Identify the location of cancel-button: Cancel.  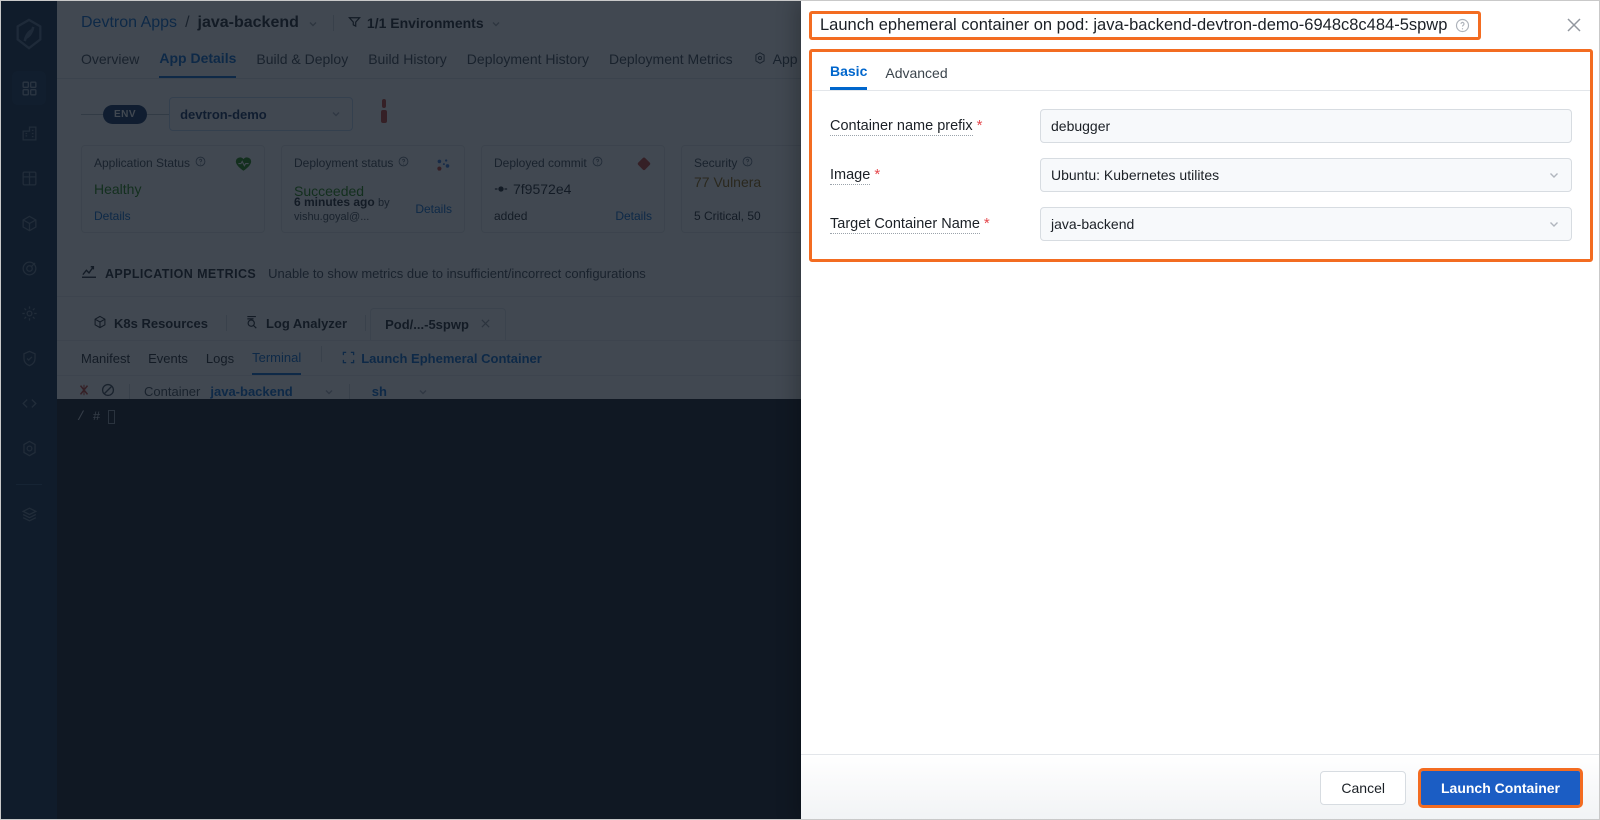
(1363, 788).